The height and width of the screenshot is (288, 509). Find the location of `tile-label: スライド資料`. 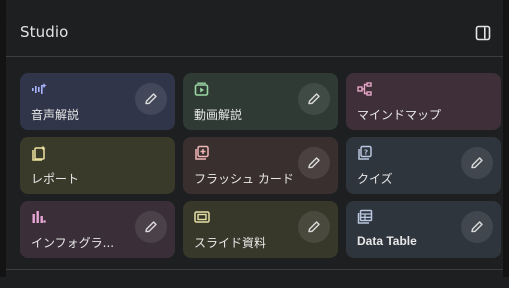

tile-label: スライド資料 is located at coordinates (230, 243).